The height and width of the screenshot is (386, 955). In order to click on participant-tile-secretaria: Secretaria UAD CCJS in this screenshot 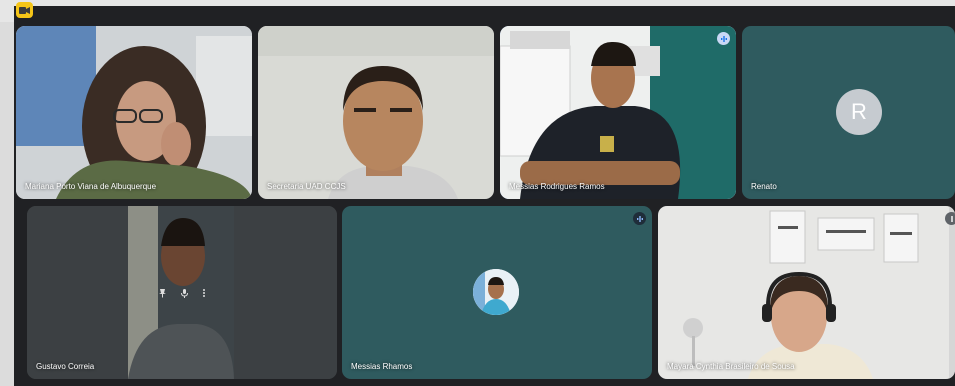, I will do `click(376, 112)`.